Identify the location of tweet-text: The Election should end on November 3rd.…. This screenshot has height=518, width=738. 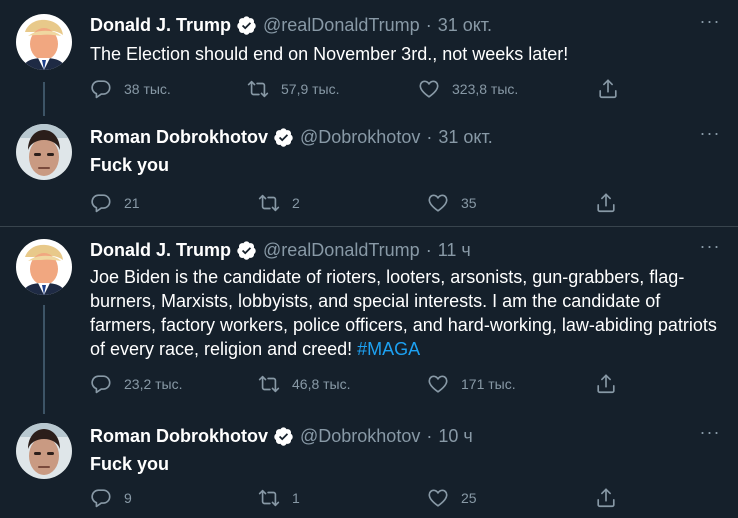
(329, 54).